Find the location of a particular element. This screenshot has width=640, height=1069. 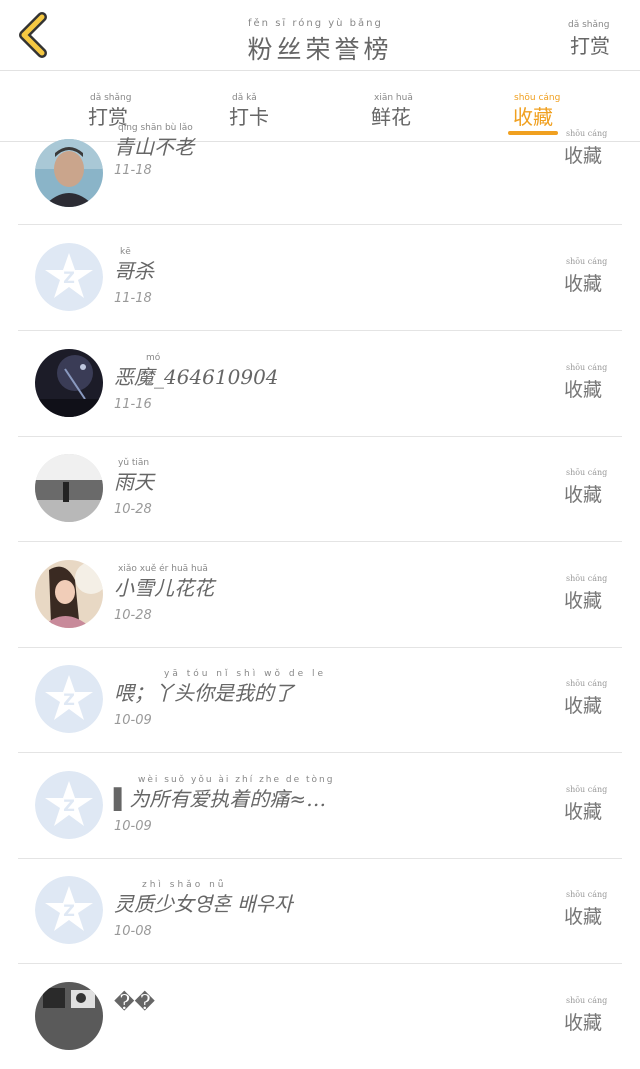

list-item: mó 恶魔_464610904 11-16 shōu cáng 收藏 is located at coordinates (320, 384).